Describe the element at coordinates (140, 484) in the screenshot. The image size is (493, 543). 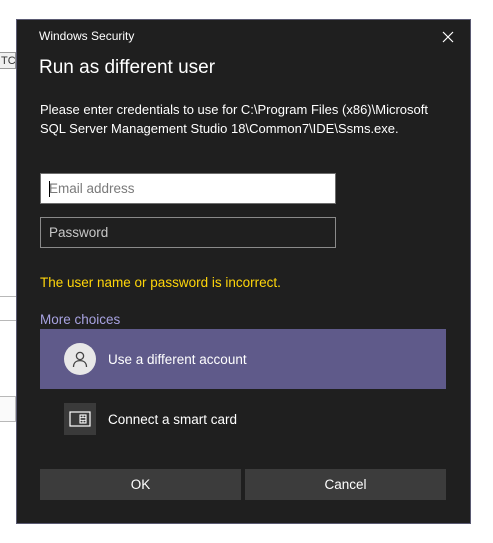
I see `ok-button: OK` at that location.